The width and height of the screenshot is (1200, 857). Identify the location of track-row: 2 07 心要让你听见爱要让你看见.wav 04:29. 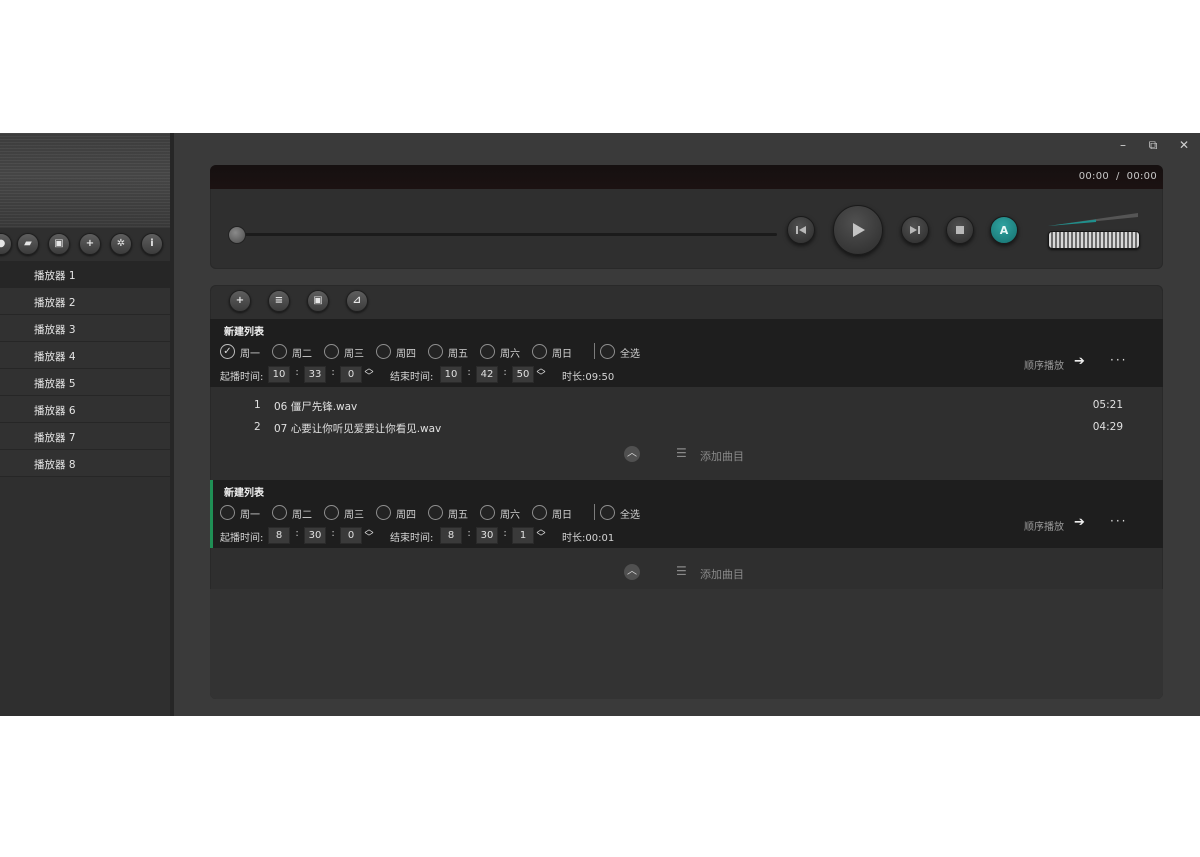
(686, 428).